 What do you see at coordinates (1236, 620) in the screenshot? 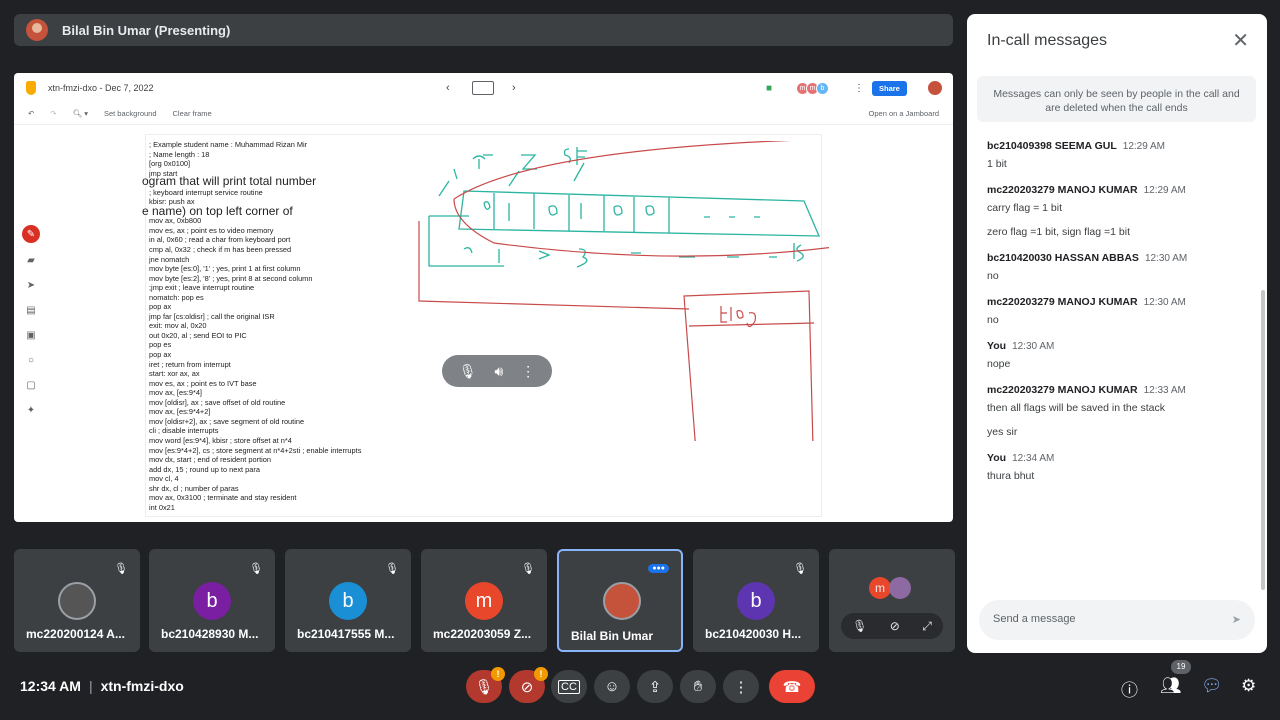
I see `send-icon: ➤` at bounding box center [1236, 620].